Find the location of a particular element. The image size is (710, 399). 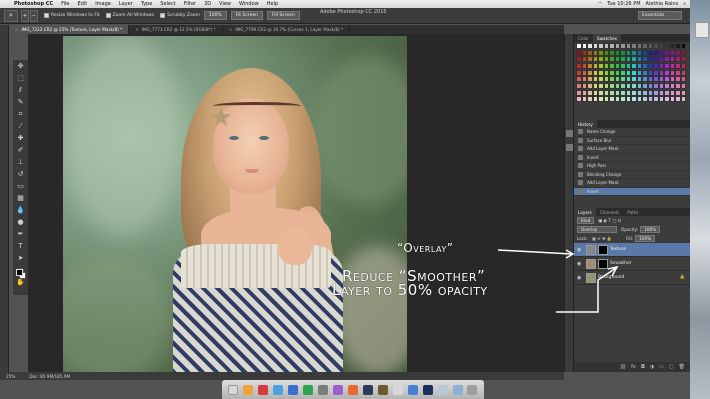

annotation-instruction: Reduce “Smoother” Layer to 50% opacity is located at coordinates (410, 283).